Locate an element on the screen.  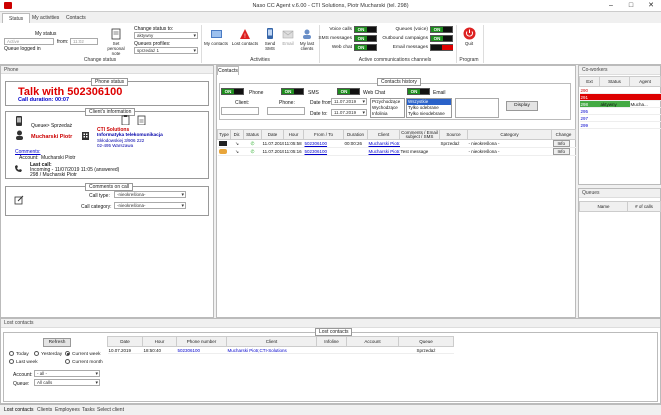
queues-voice-toggle: ON is located at coordinates (441, 29).